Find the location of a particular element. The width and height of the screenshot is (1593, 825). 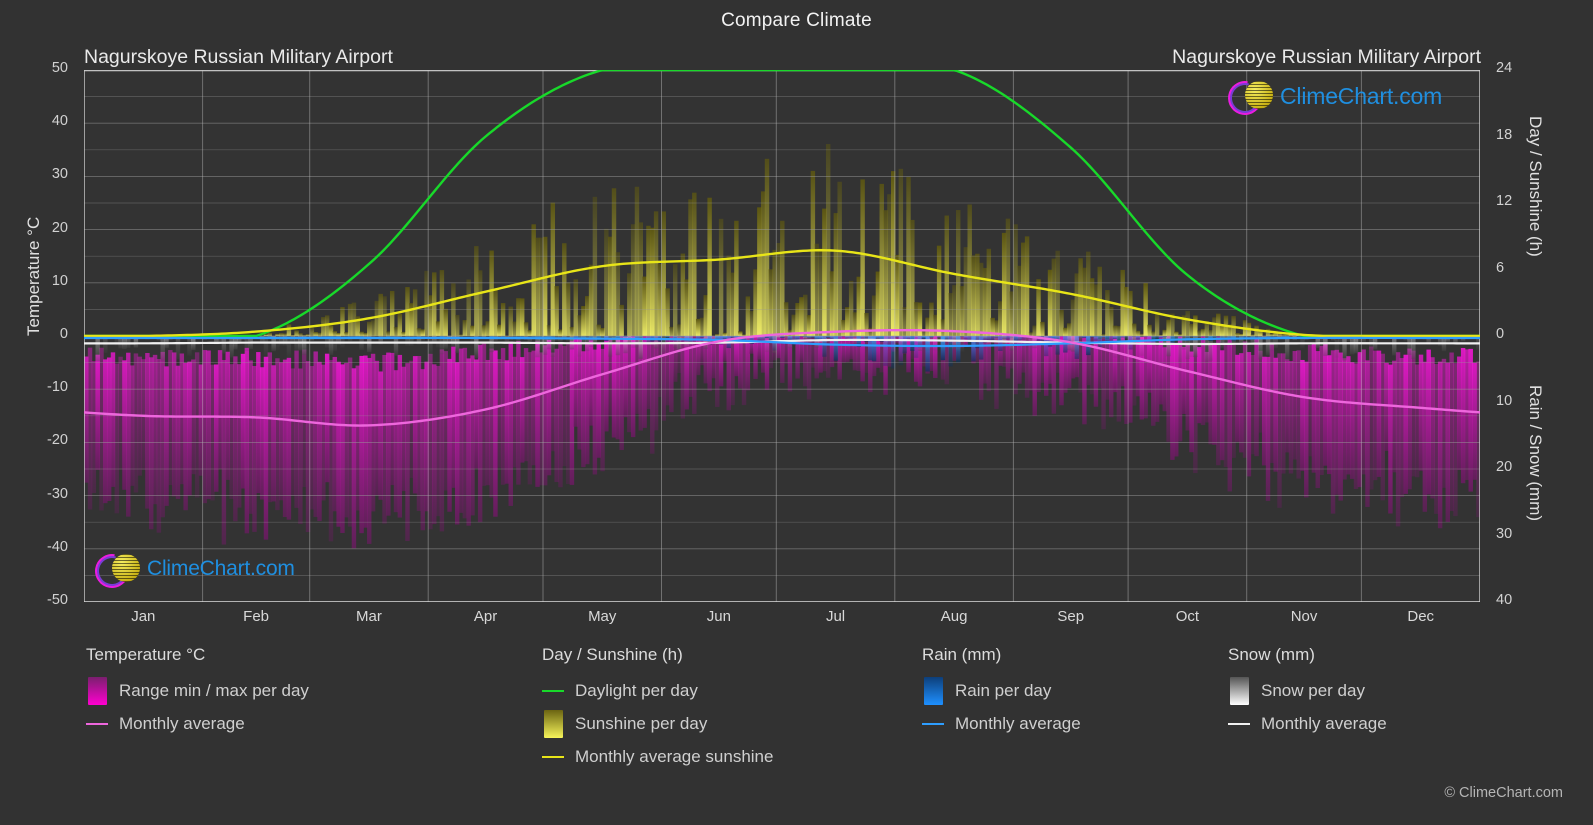

y-tick-day-sunshine: 0 is located at coordinates (1500, 334).